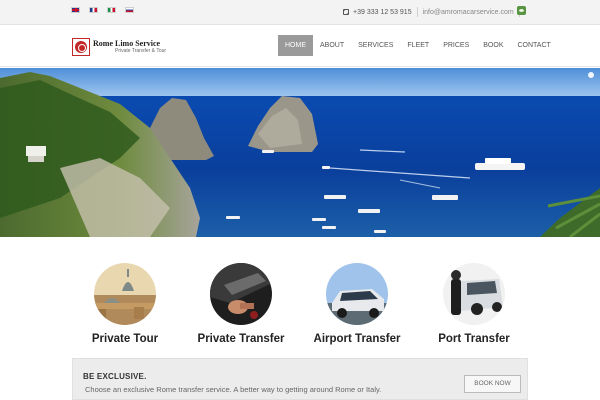  I want to click on italy-flag-icon, so click(111, 10).